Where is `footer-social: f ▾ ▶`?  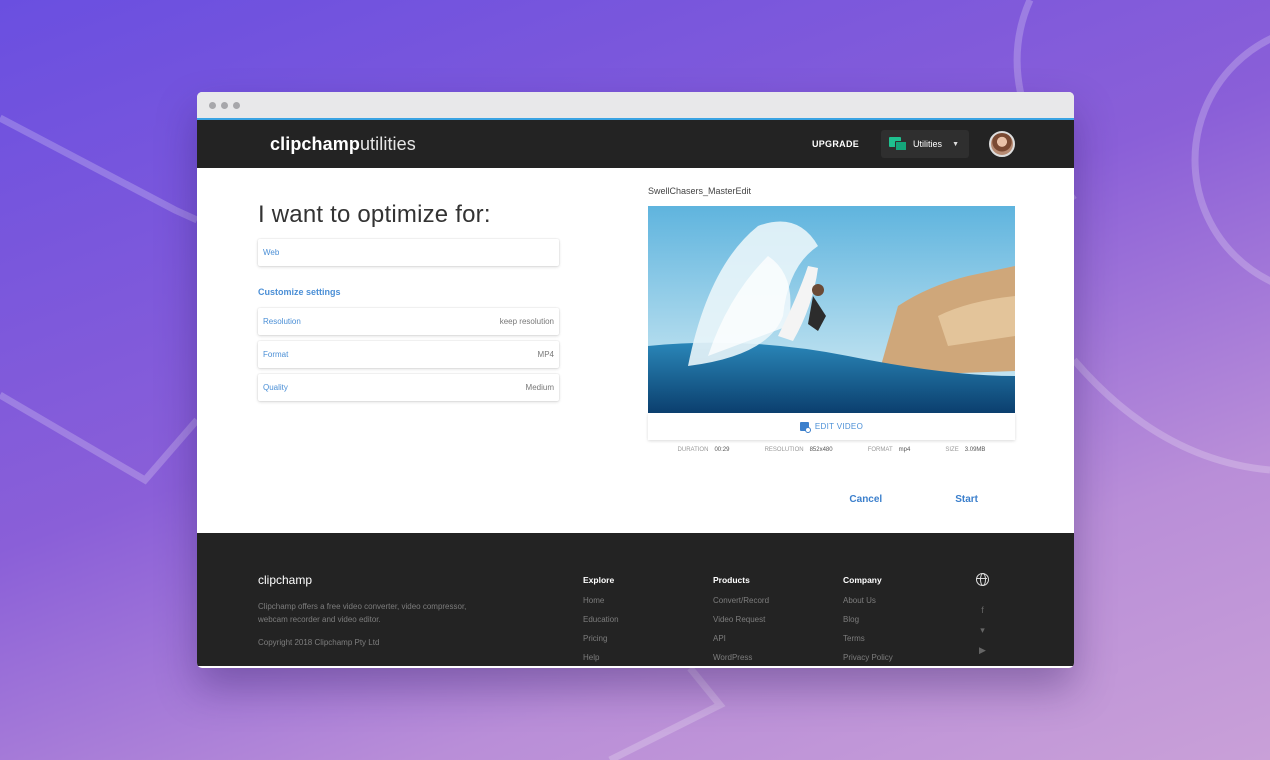 footer-social: f ▾ ▶ is located at coordinates (982, 614).